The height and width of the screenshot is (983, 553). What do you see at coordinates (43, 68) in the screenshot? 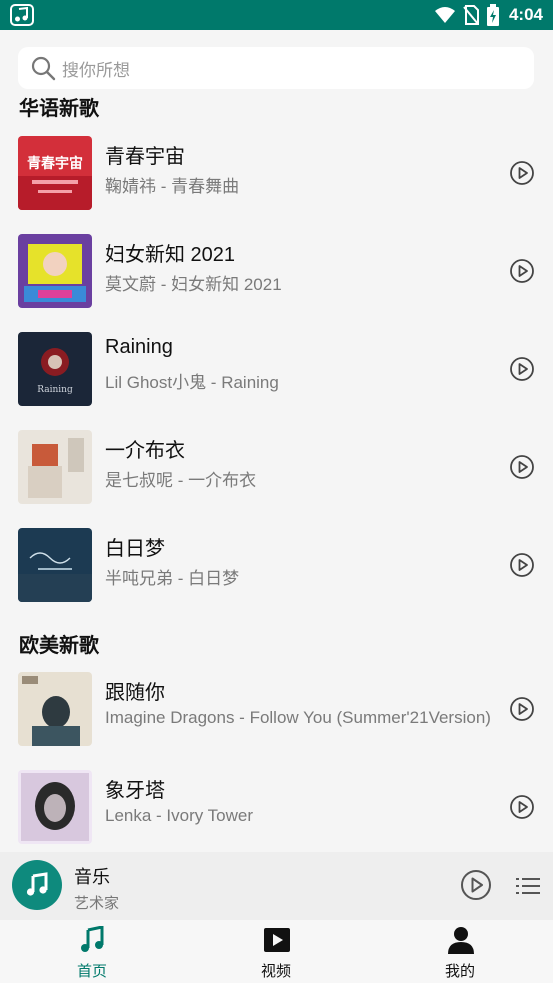
I see `search-icon` at bounding box center [43, 68].